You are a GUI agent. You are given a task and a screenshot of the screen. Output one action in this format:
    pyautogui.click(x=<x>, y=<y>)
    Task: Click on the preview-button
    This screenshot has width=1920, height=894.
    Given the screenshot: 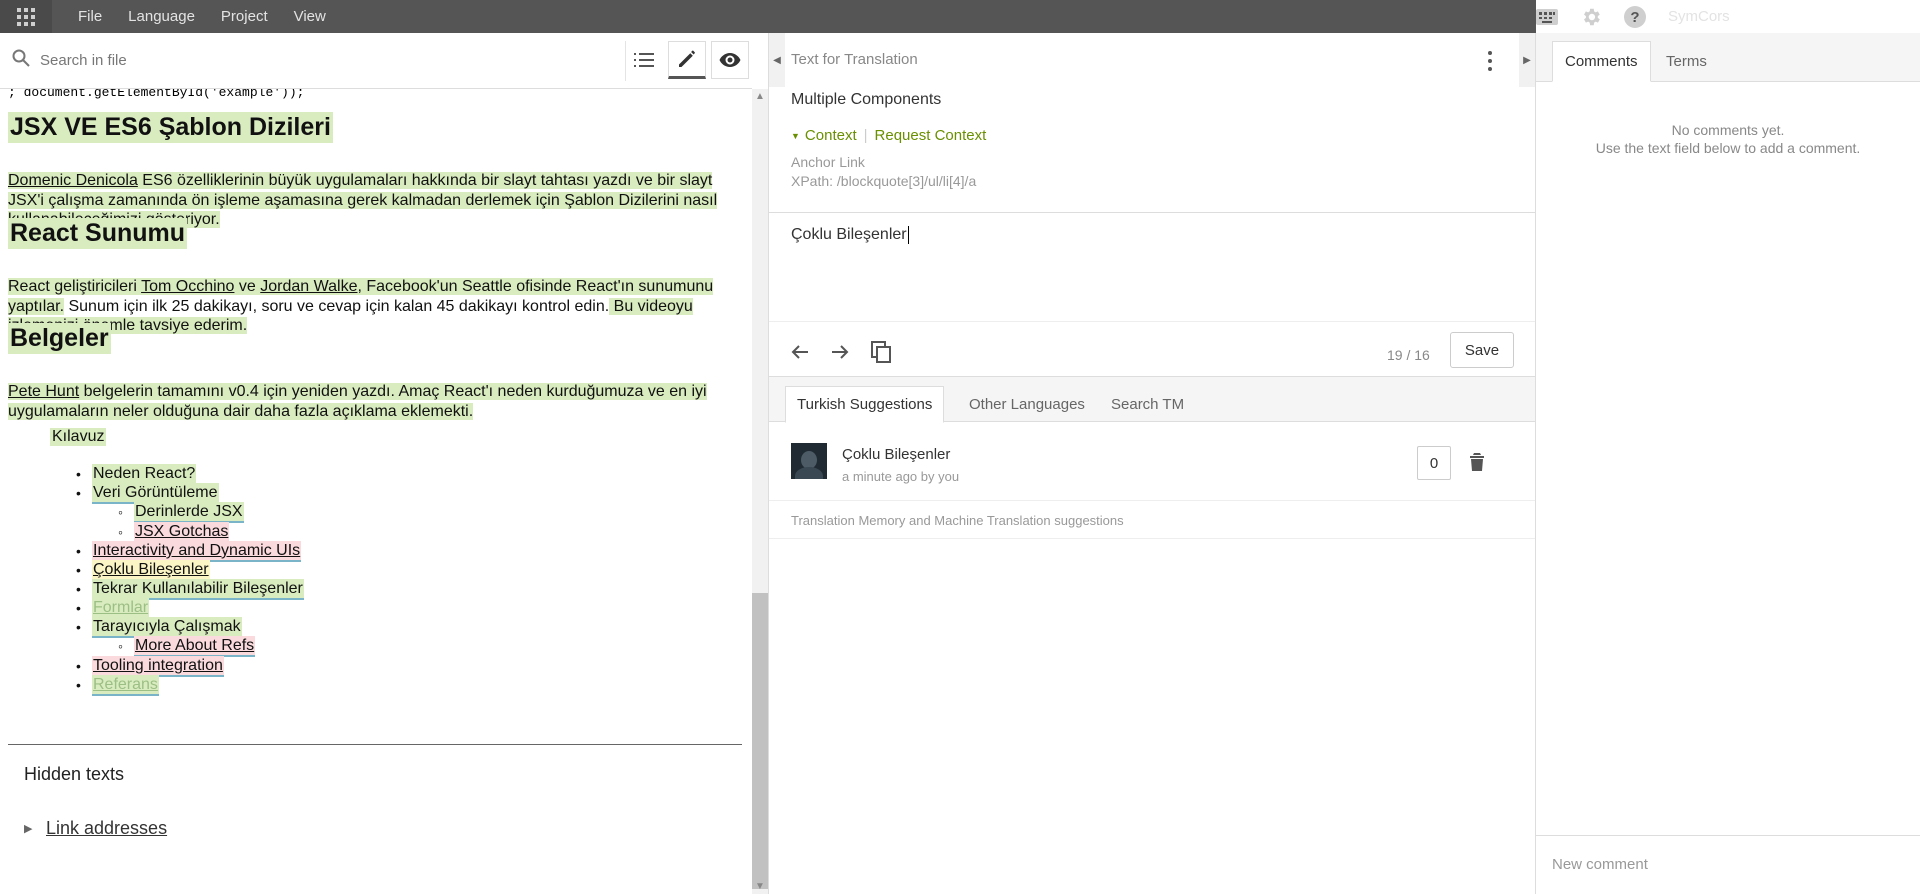 What is the action you would take?
    pyautogui.click(x=730, y=60)
    